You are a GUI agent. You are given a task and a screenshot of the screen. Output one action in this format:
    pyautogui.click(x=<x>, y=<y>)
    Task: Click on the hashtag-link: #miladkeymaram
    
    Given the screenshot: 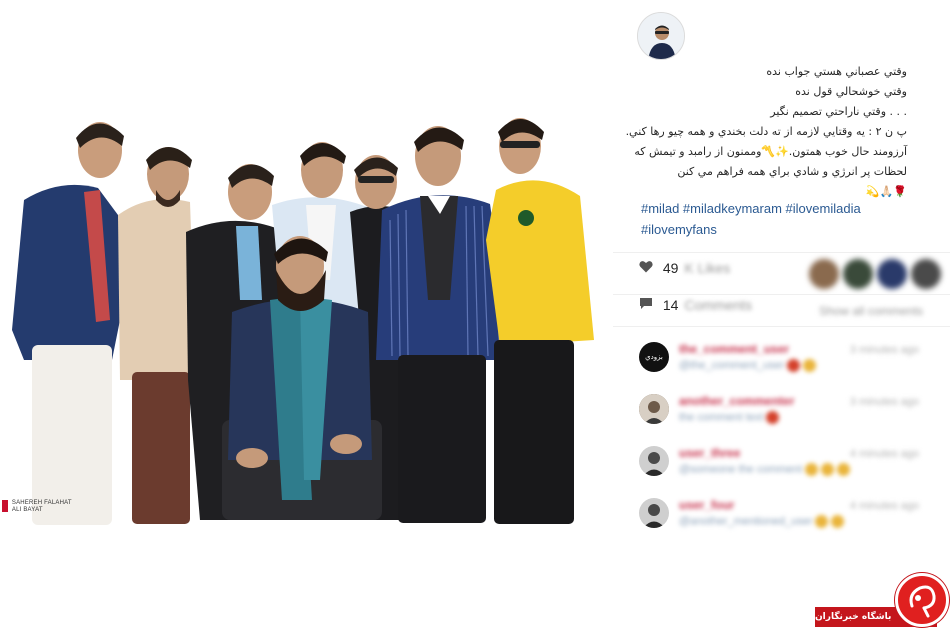 What is the action you would take?
    pyautogui.click(x=732, y=208)
    